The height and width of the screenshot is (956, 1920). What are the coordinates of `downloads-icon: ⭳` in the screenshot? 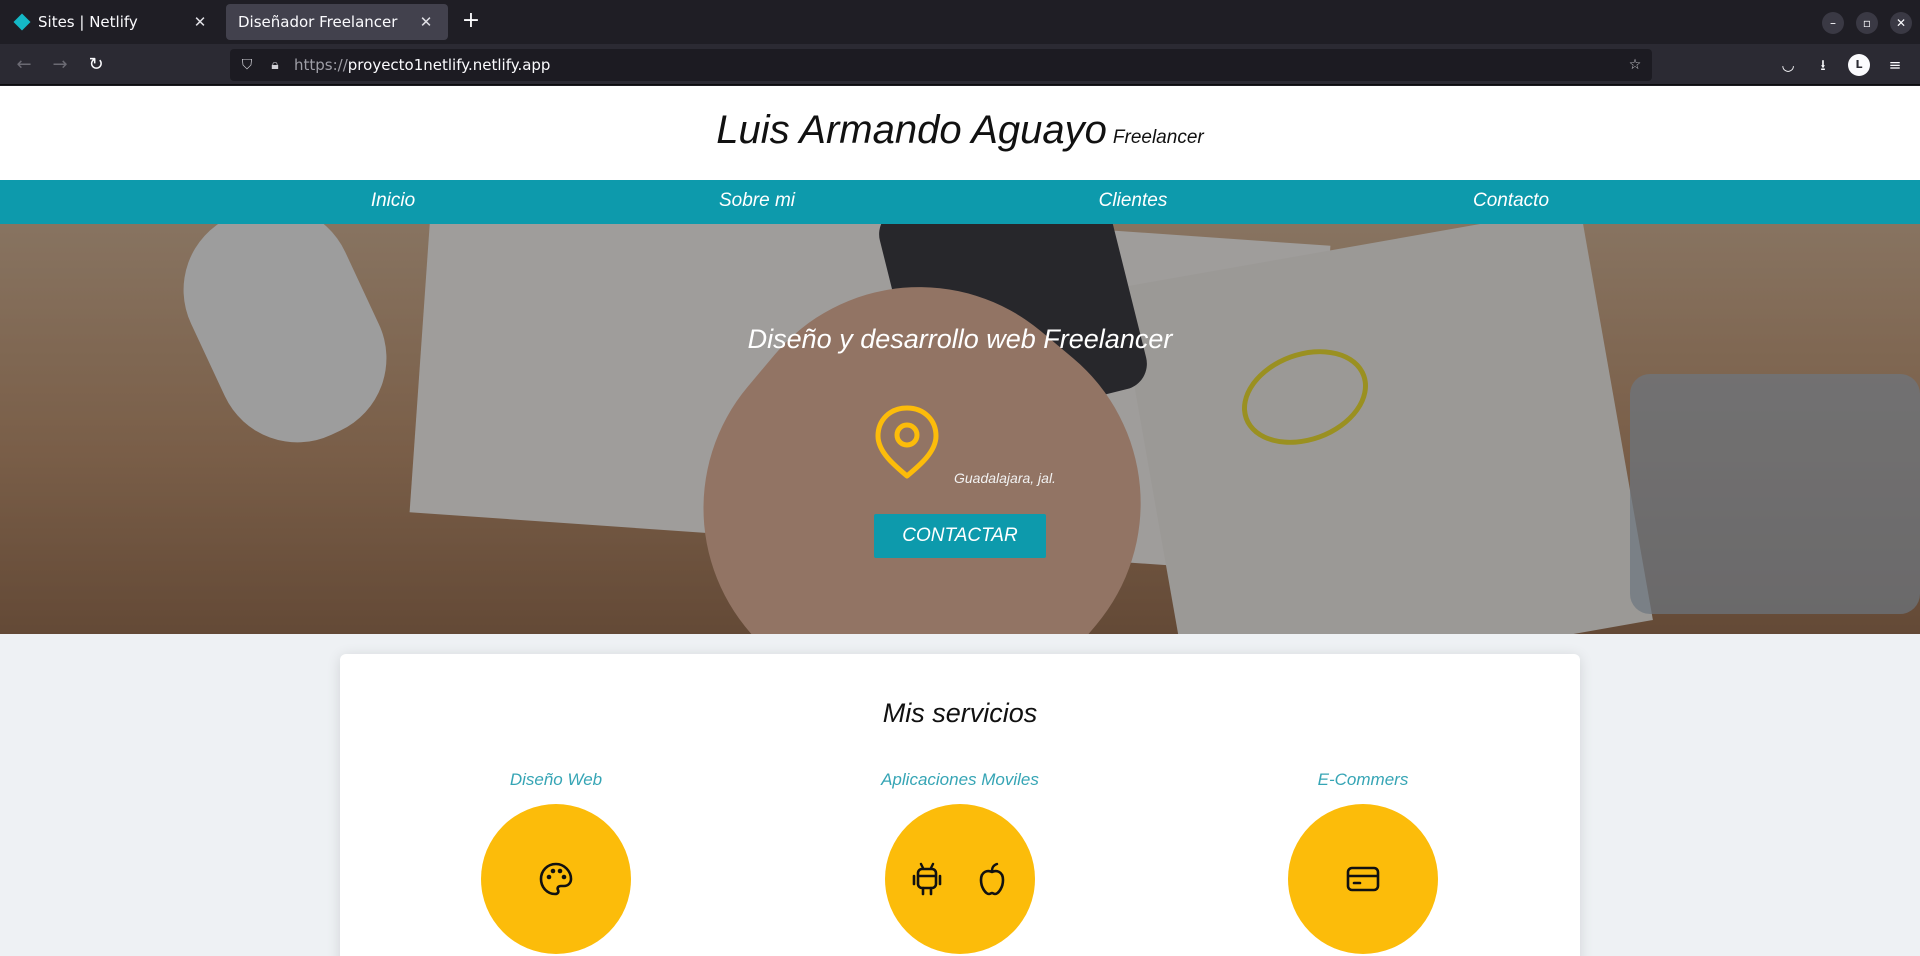 It's located at (1823, 65).